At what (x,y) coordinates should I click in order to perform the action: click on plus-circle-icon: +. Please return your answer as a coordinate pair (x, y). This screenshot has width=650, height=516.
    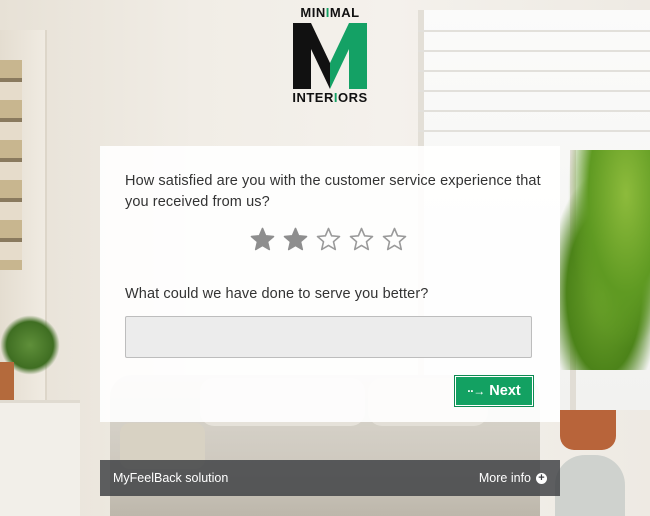
    Looking at the image, I should click on (541, 478).